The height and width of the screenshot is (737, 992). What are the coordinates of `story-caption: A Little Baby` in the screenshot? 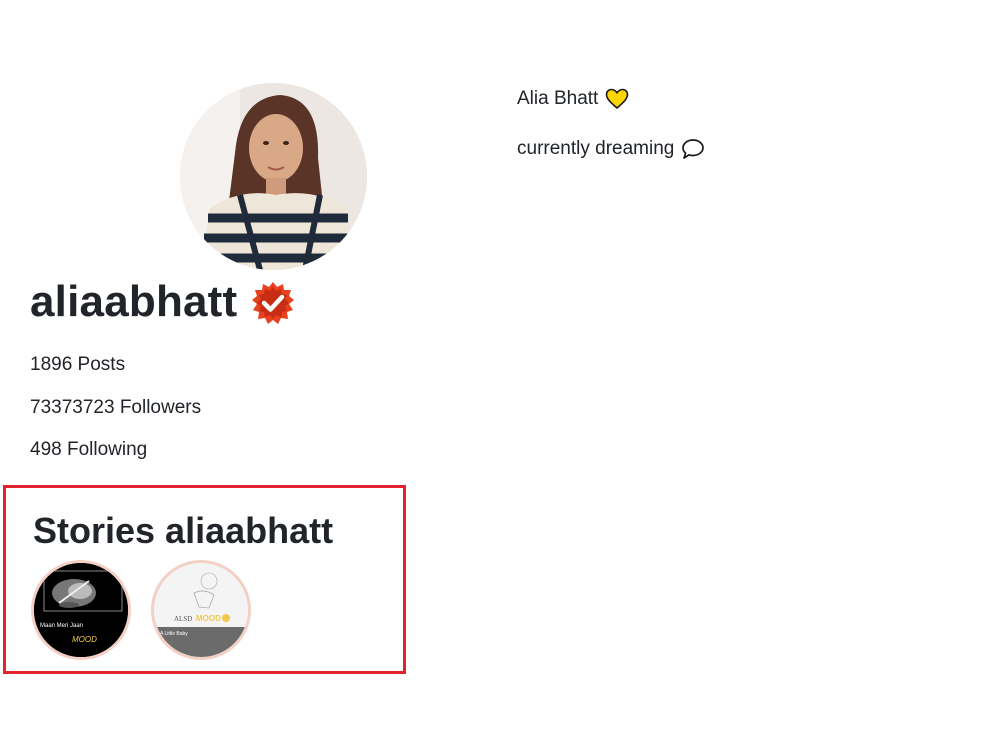 It's located at (174, 634).